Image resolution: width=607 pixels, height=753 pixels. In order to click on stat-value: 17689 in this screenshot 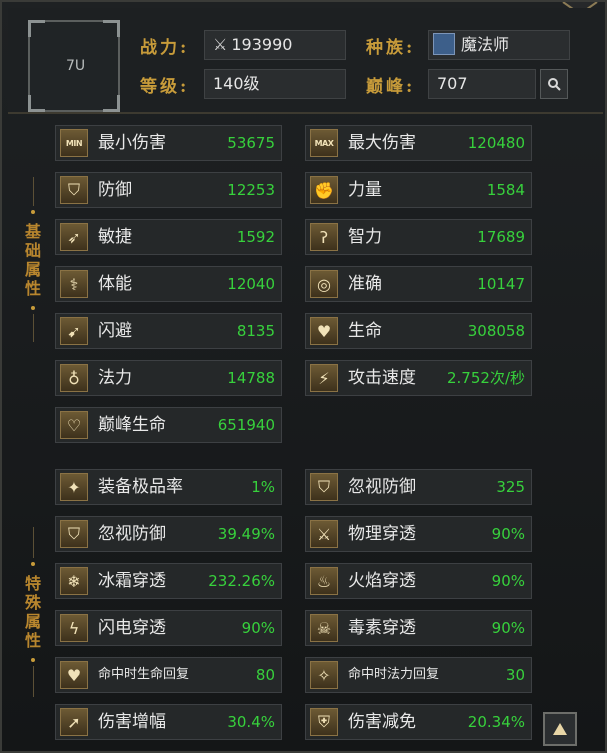, I will do `click(501, 237)`.